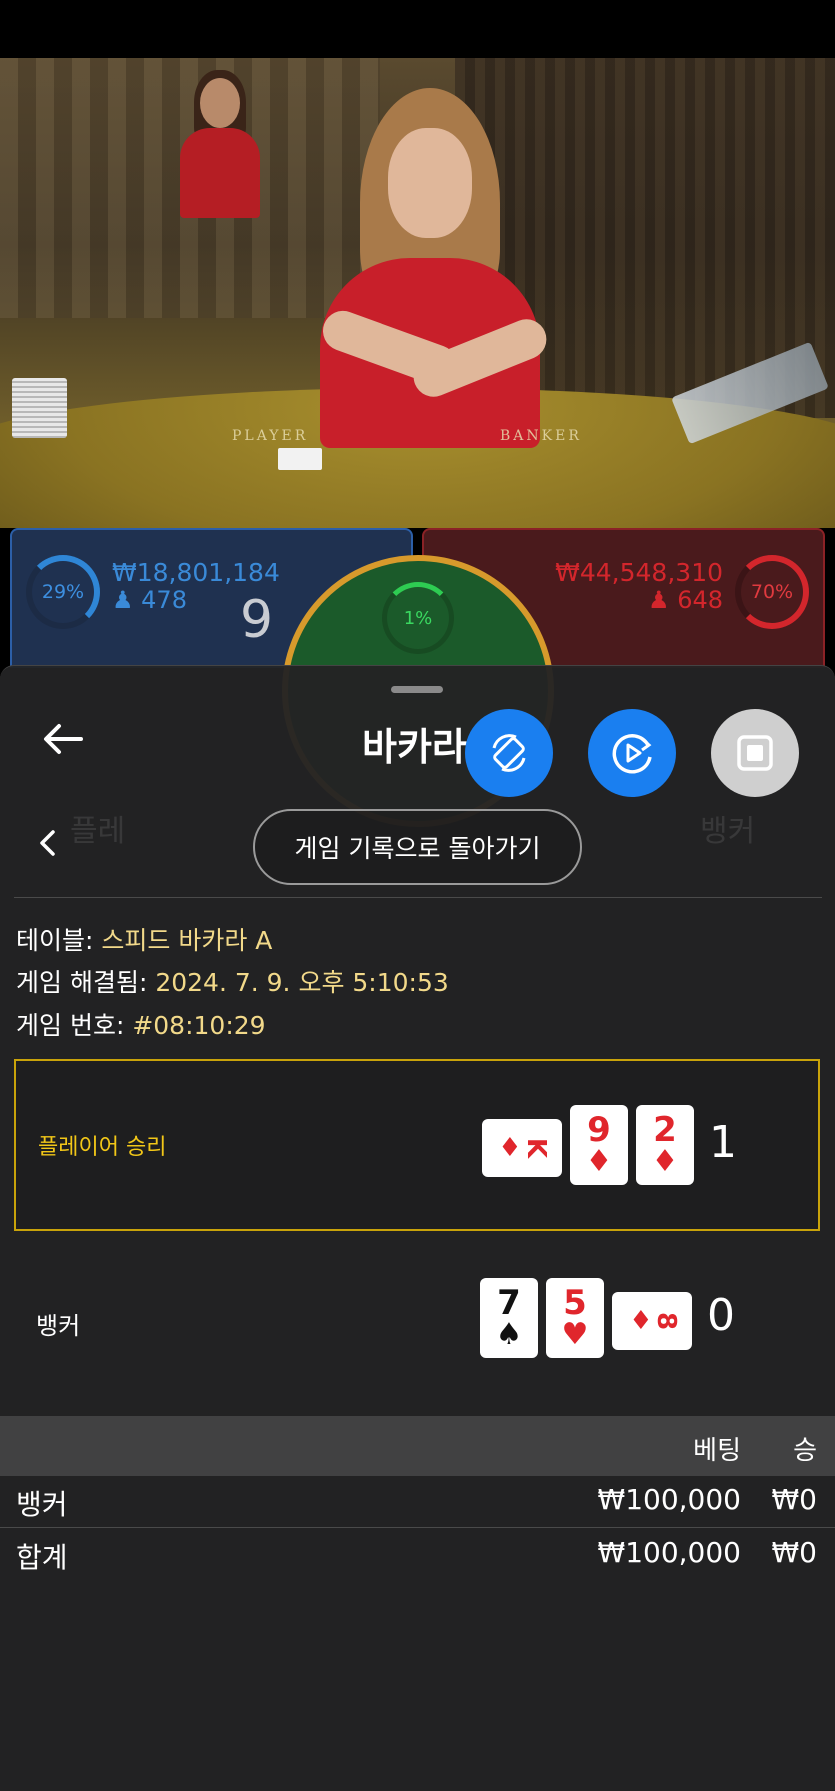 This screenshot has width=835, height=1791. Describe the element at coordinates (794, 1552) in the screenshot. I see `bet-total-win: ₩0` at that location.